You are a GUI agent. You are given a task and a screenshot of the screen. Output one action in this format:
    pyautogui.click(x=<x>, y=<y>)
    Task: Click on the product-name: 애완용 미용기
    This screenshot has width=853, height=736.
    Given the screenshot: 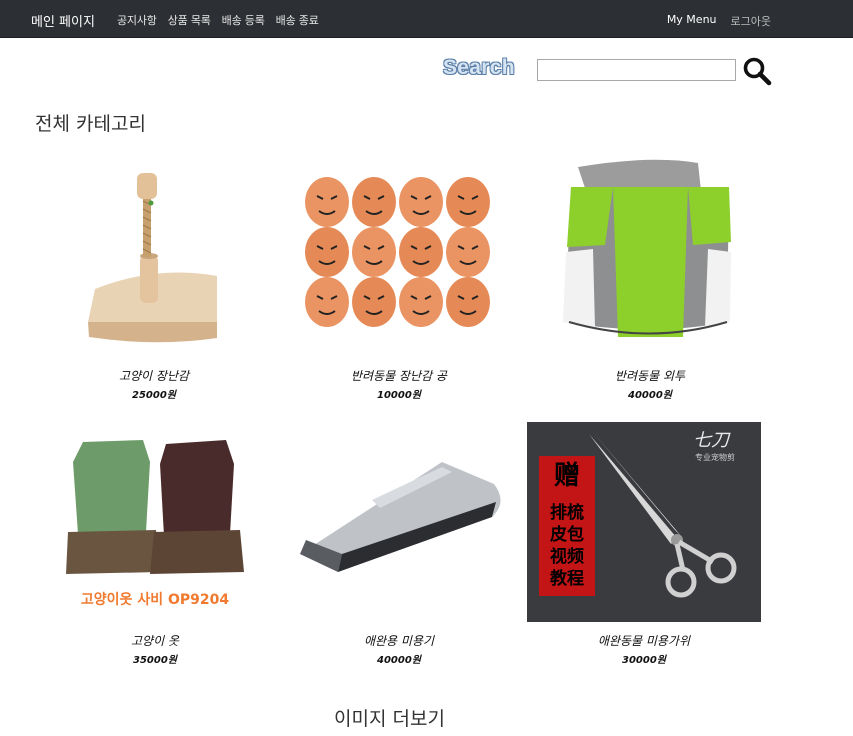 What is the action you would take?
    pyautogui.click(x=399, y=640)
    